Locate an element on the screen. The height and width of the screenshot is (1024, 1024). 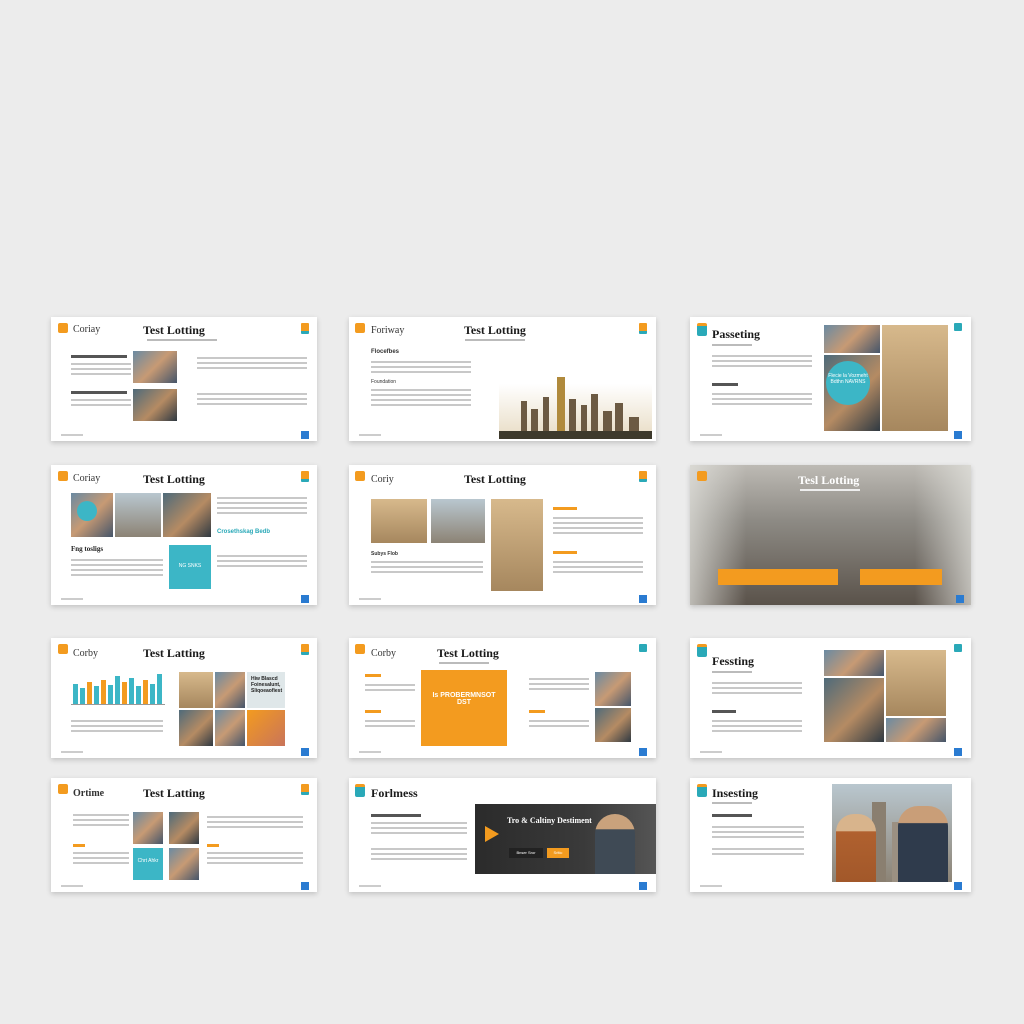
banner-button-orange: Sritic is located at coordinates (558, 853).